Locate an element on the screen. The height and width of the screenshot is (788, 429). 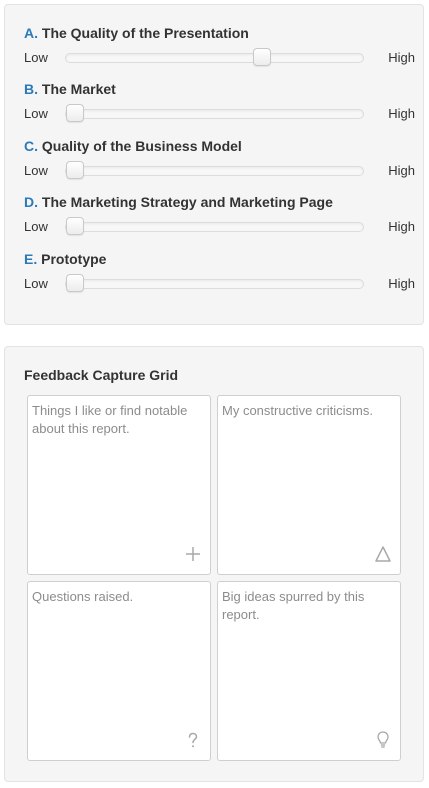
feedback-cell-questions: Questions raised. is located at coordinates (119, 671).